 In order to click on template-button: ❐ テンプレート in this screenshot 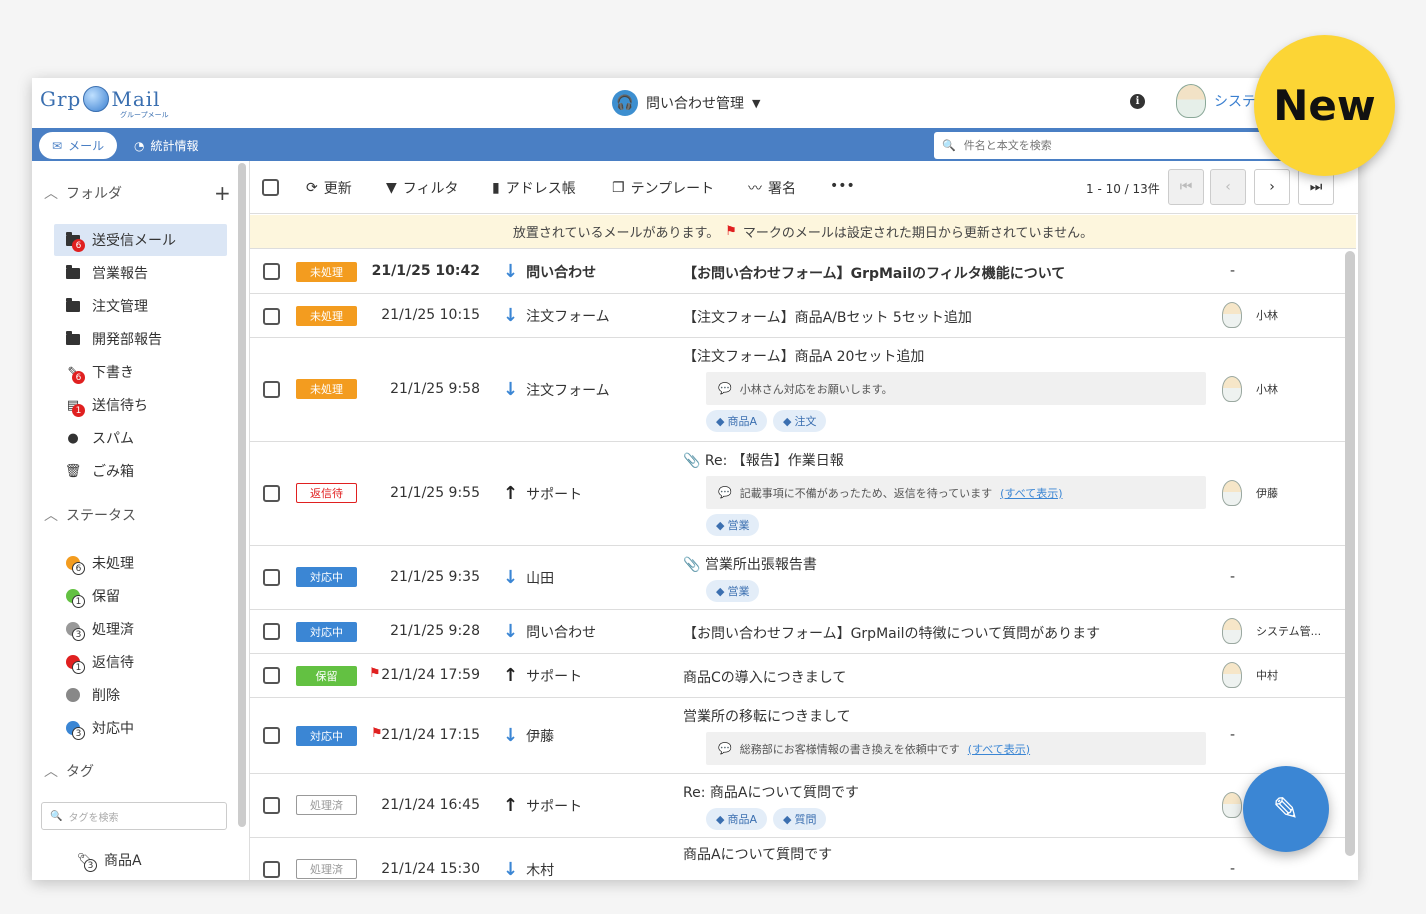, I will do `click(663, 188)`.